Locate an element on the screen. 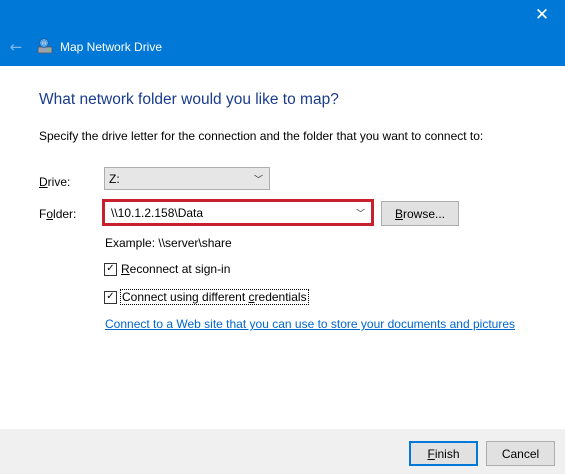 This screenshot has height=474, width=565. footer-bar is located at coordinates (282, 451).